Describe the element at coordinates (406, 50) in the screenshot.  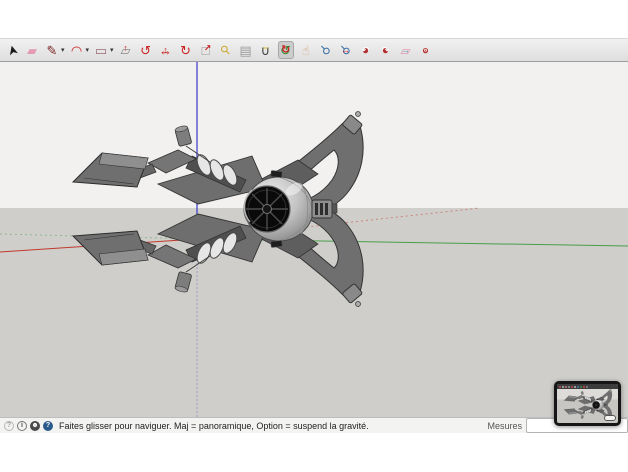
I see `send-to-layout-icon: ▱ →` at that location.